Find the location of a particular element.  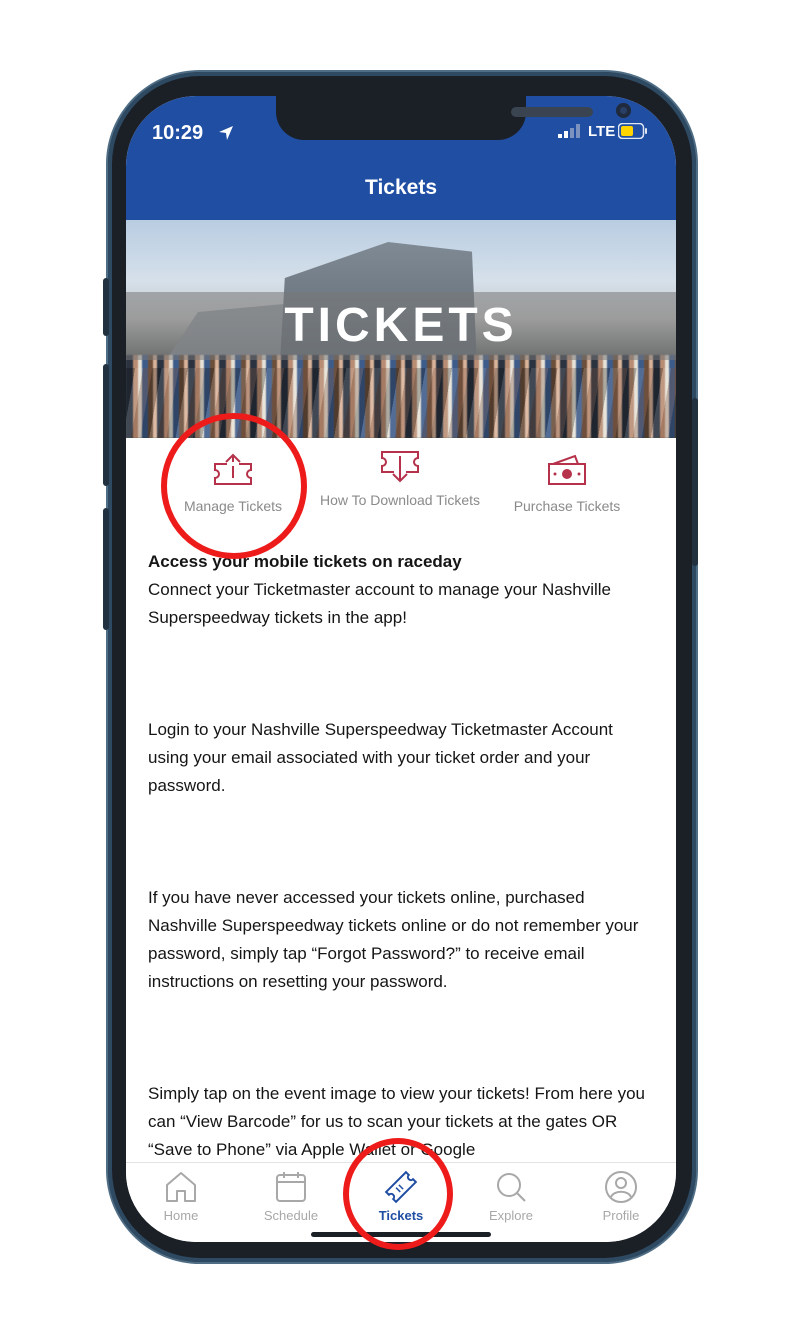

calendar-icon is located at coordinates (291, 1187).